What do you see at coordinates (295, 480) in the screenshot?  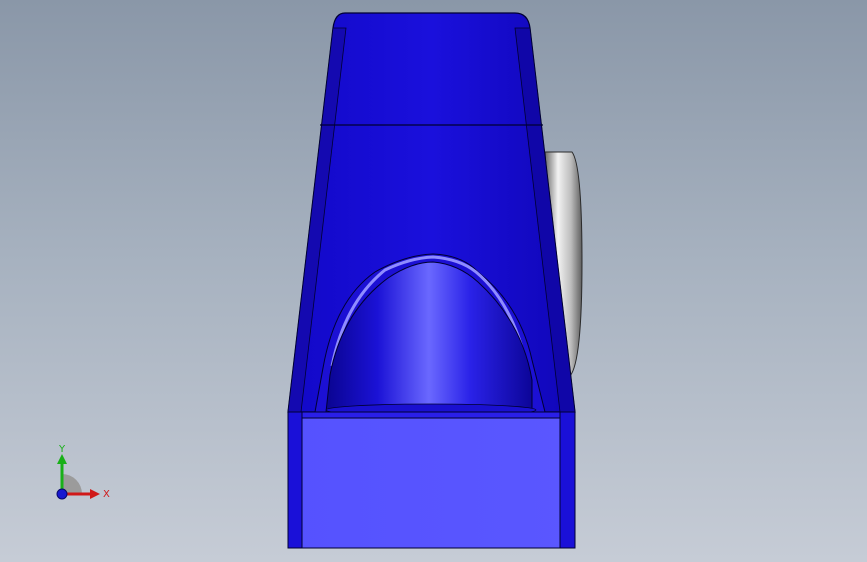 I see `base-left-side` at bounding box center [295, 480].